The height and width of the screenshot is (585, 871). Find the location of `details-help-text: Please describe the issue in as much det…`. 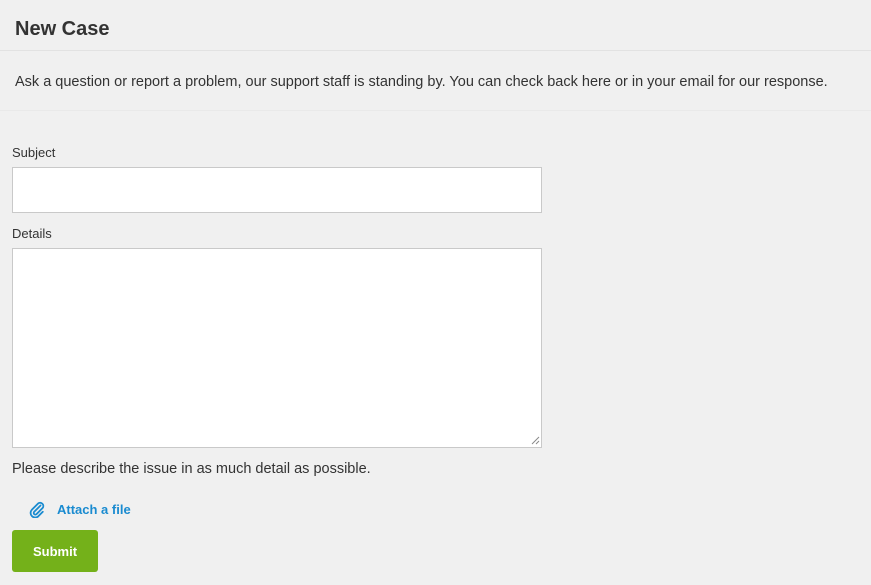

details-help-text: Please describe the issue in as much det… is located at coordinates (191, 469).